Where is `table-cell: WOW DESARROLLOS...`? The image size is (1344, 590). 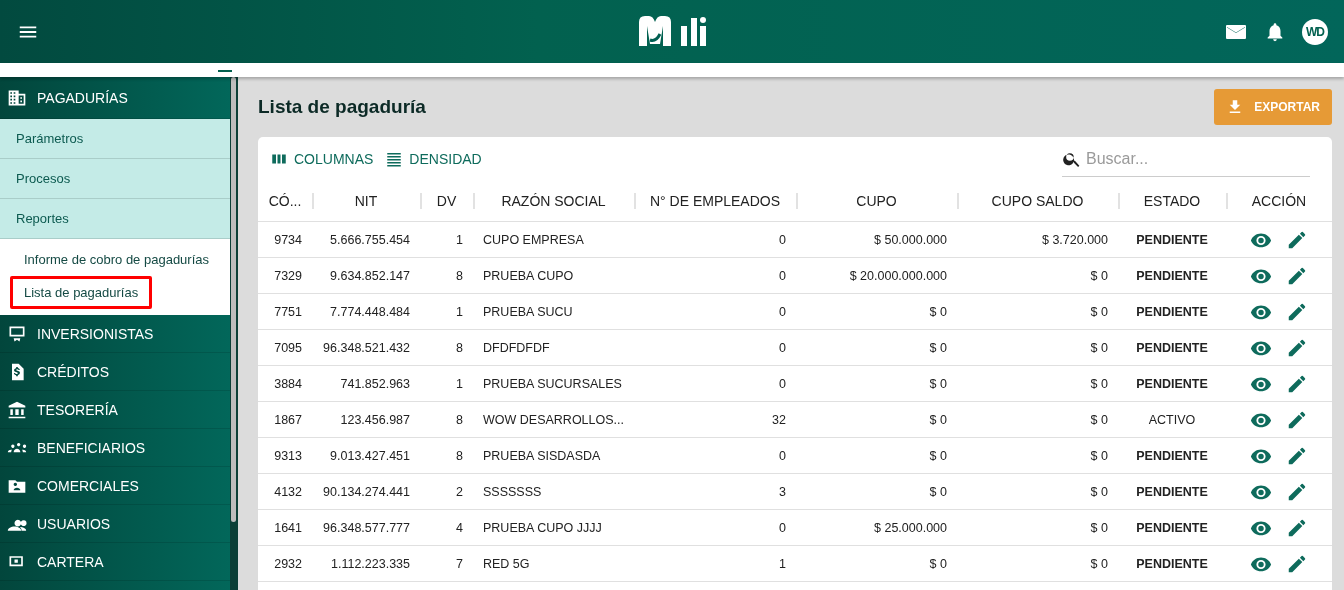 table-cell: WOW DESARROLLOS... is located at coordinates (553, 419).